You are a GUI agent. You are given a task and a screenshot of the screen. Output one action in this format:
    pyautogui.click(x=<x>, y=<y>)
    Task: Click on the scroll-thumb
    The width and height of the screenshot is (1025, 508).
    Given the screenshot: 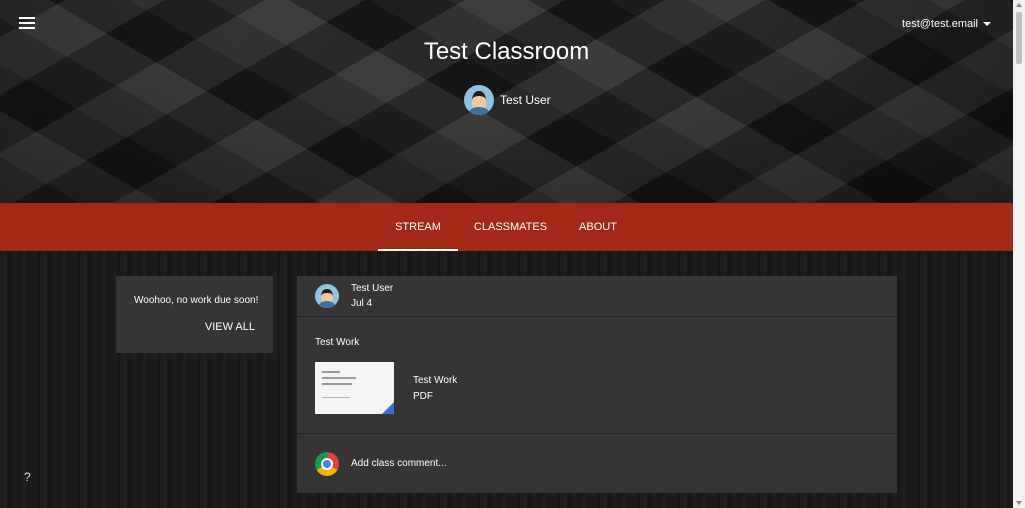 What is the action you would take?
    pyautogui.click(x=1019, y=38)
    